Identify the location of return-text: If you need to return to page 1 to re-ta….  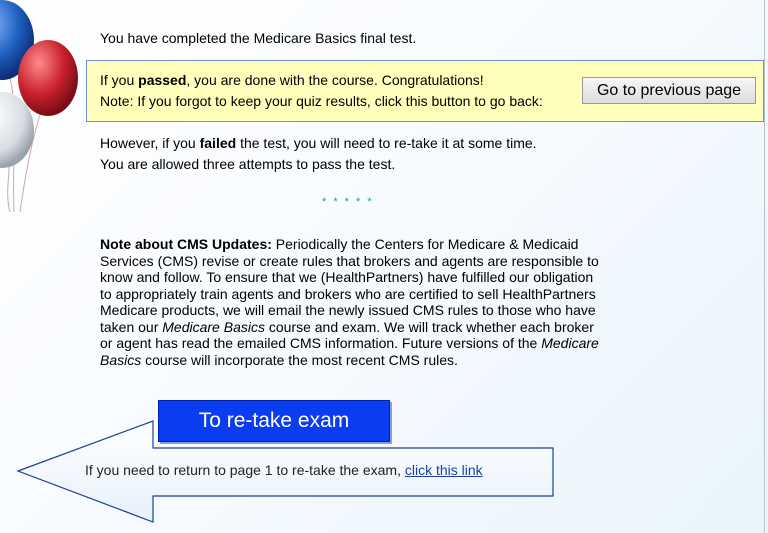
(245, 470).